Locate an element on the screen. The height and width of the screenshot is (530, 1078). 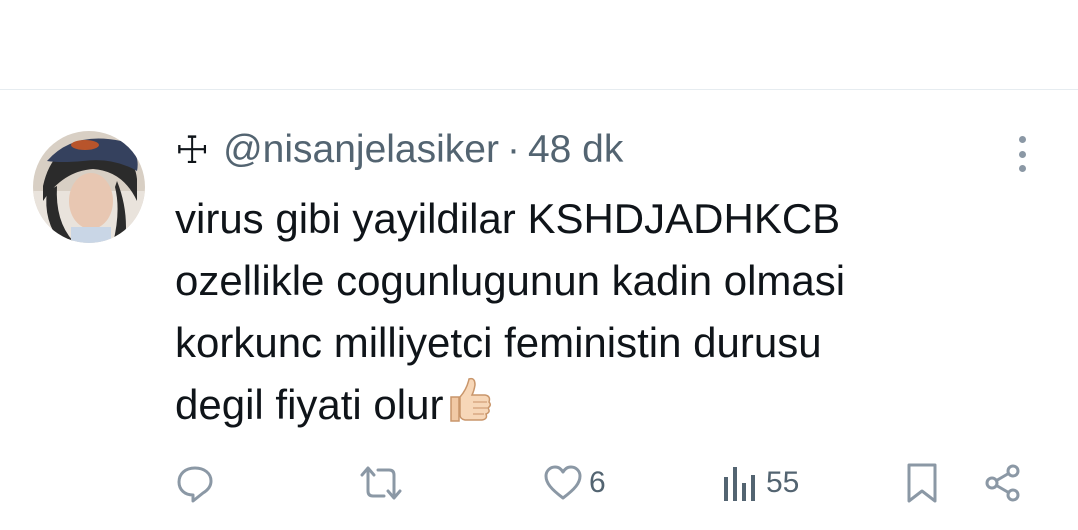
heart-icon is located at coordinates (563, 482).